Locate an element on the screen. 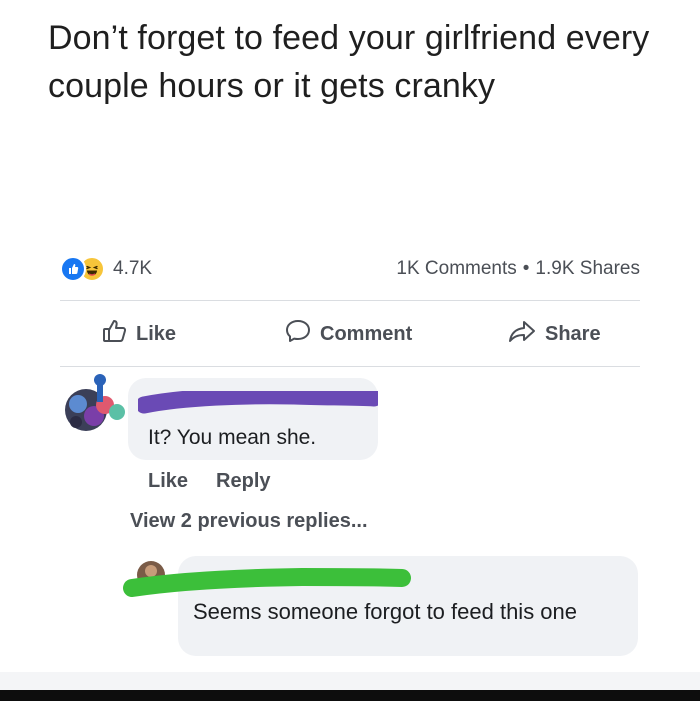 The width and height of the screenshot is (700, 701). comment-like-link: Like is located at coordinates (168, 481).